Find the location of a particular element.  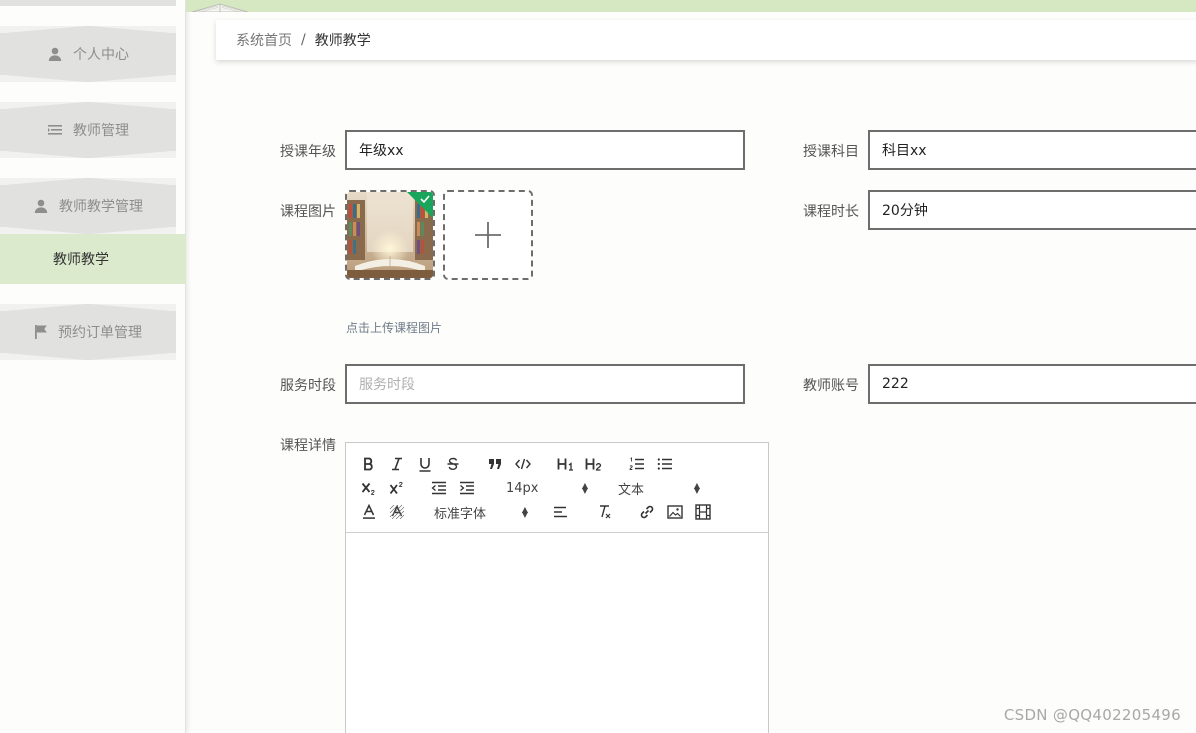

sidebar-item-label: 教师教学管理 is located at coordinates (101, 207).